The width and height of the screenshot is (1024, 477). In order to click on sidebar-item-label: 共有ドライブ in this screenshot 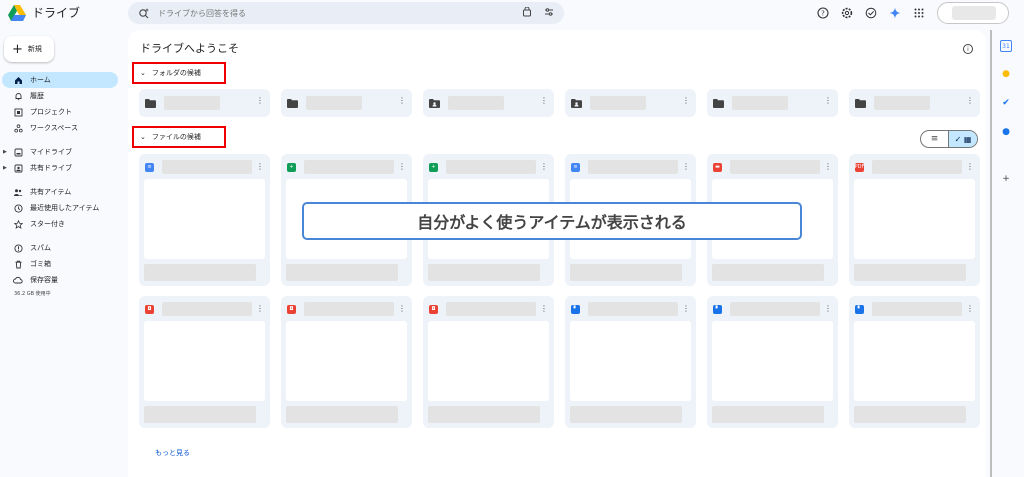, I will do `click(51, 168)`.